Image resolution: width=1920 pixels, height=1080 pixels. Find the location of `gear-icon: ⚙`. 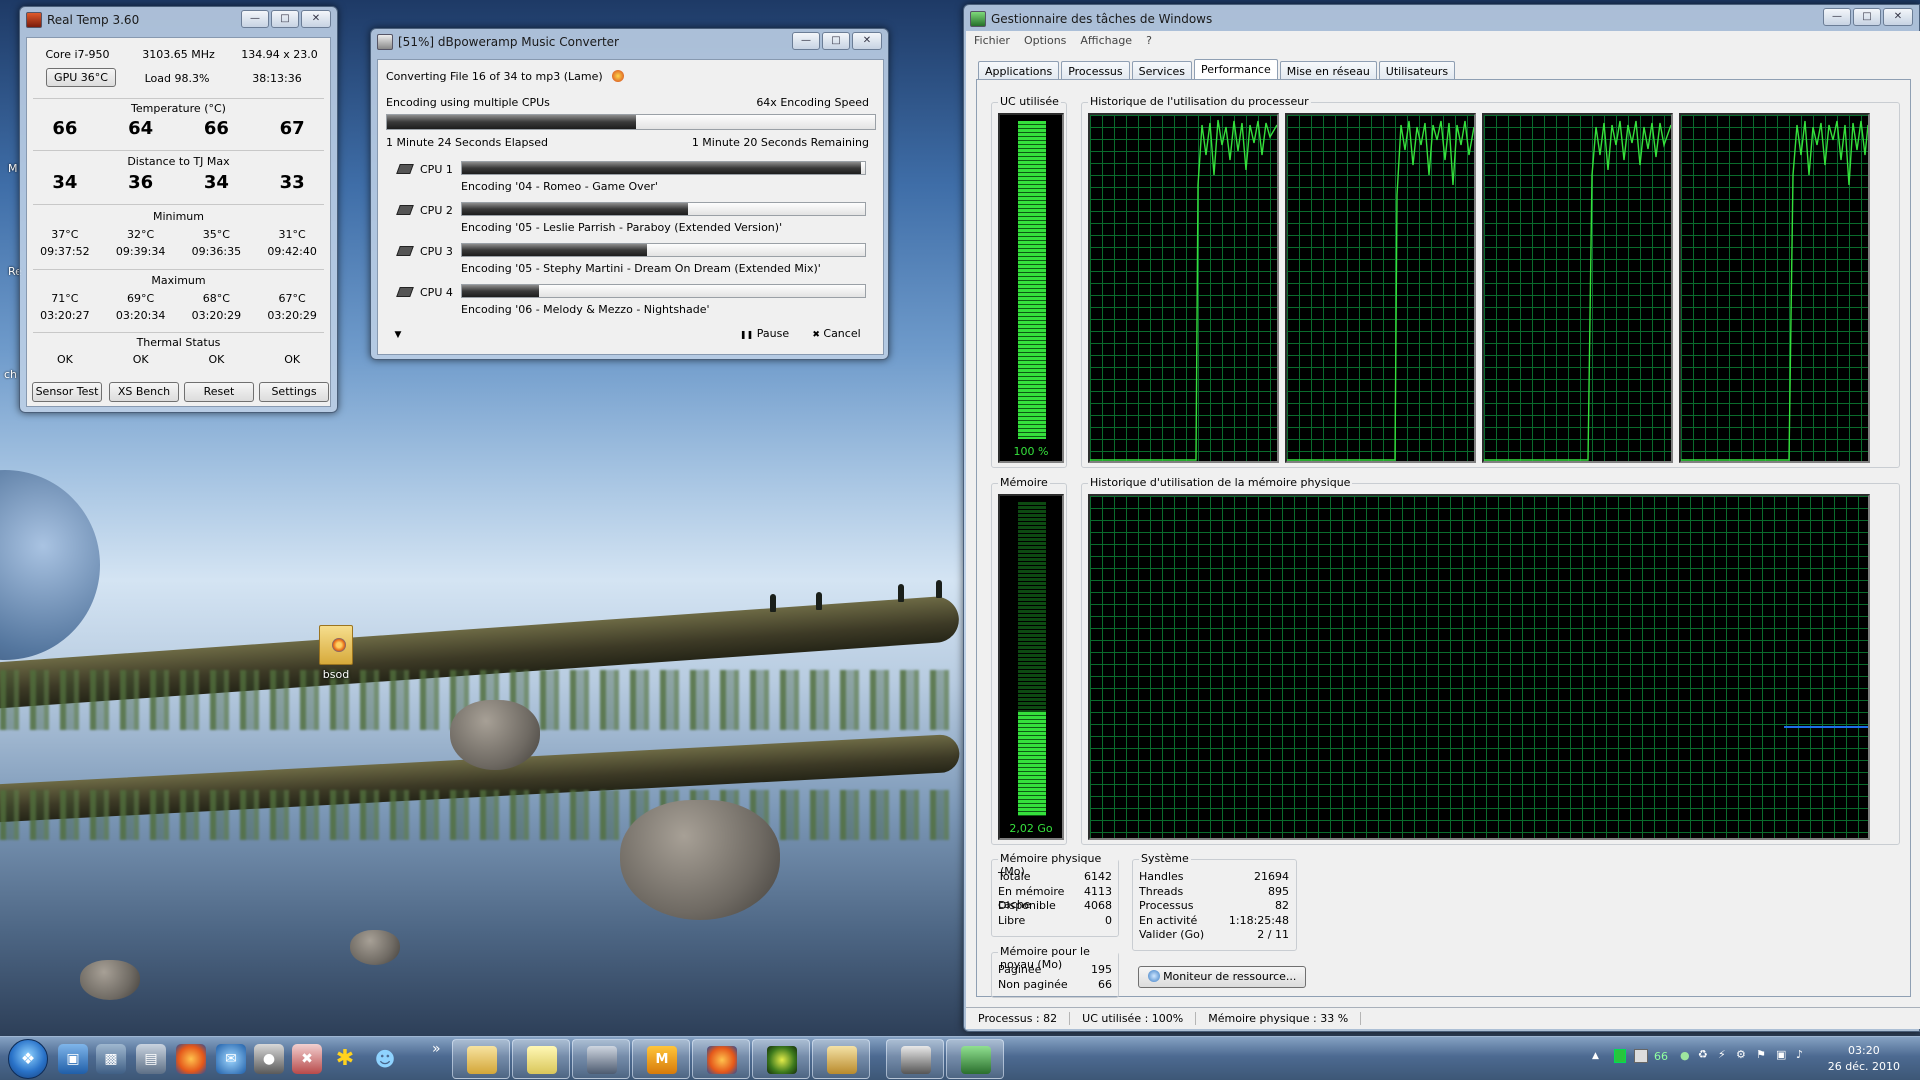

gear-icon: ⚙ is located at coordinates (1741, 1054).